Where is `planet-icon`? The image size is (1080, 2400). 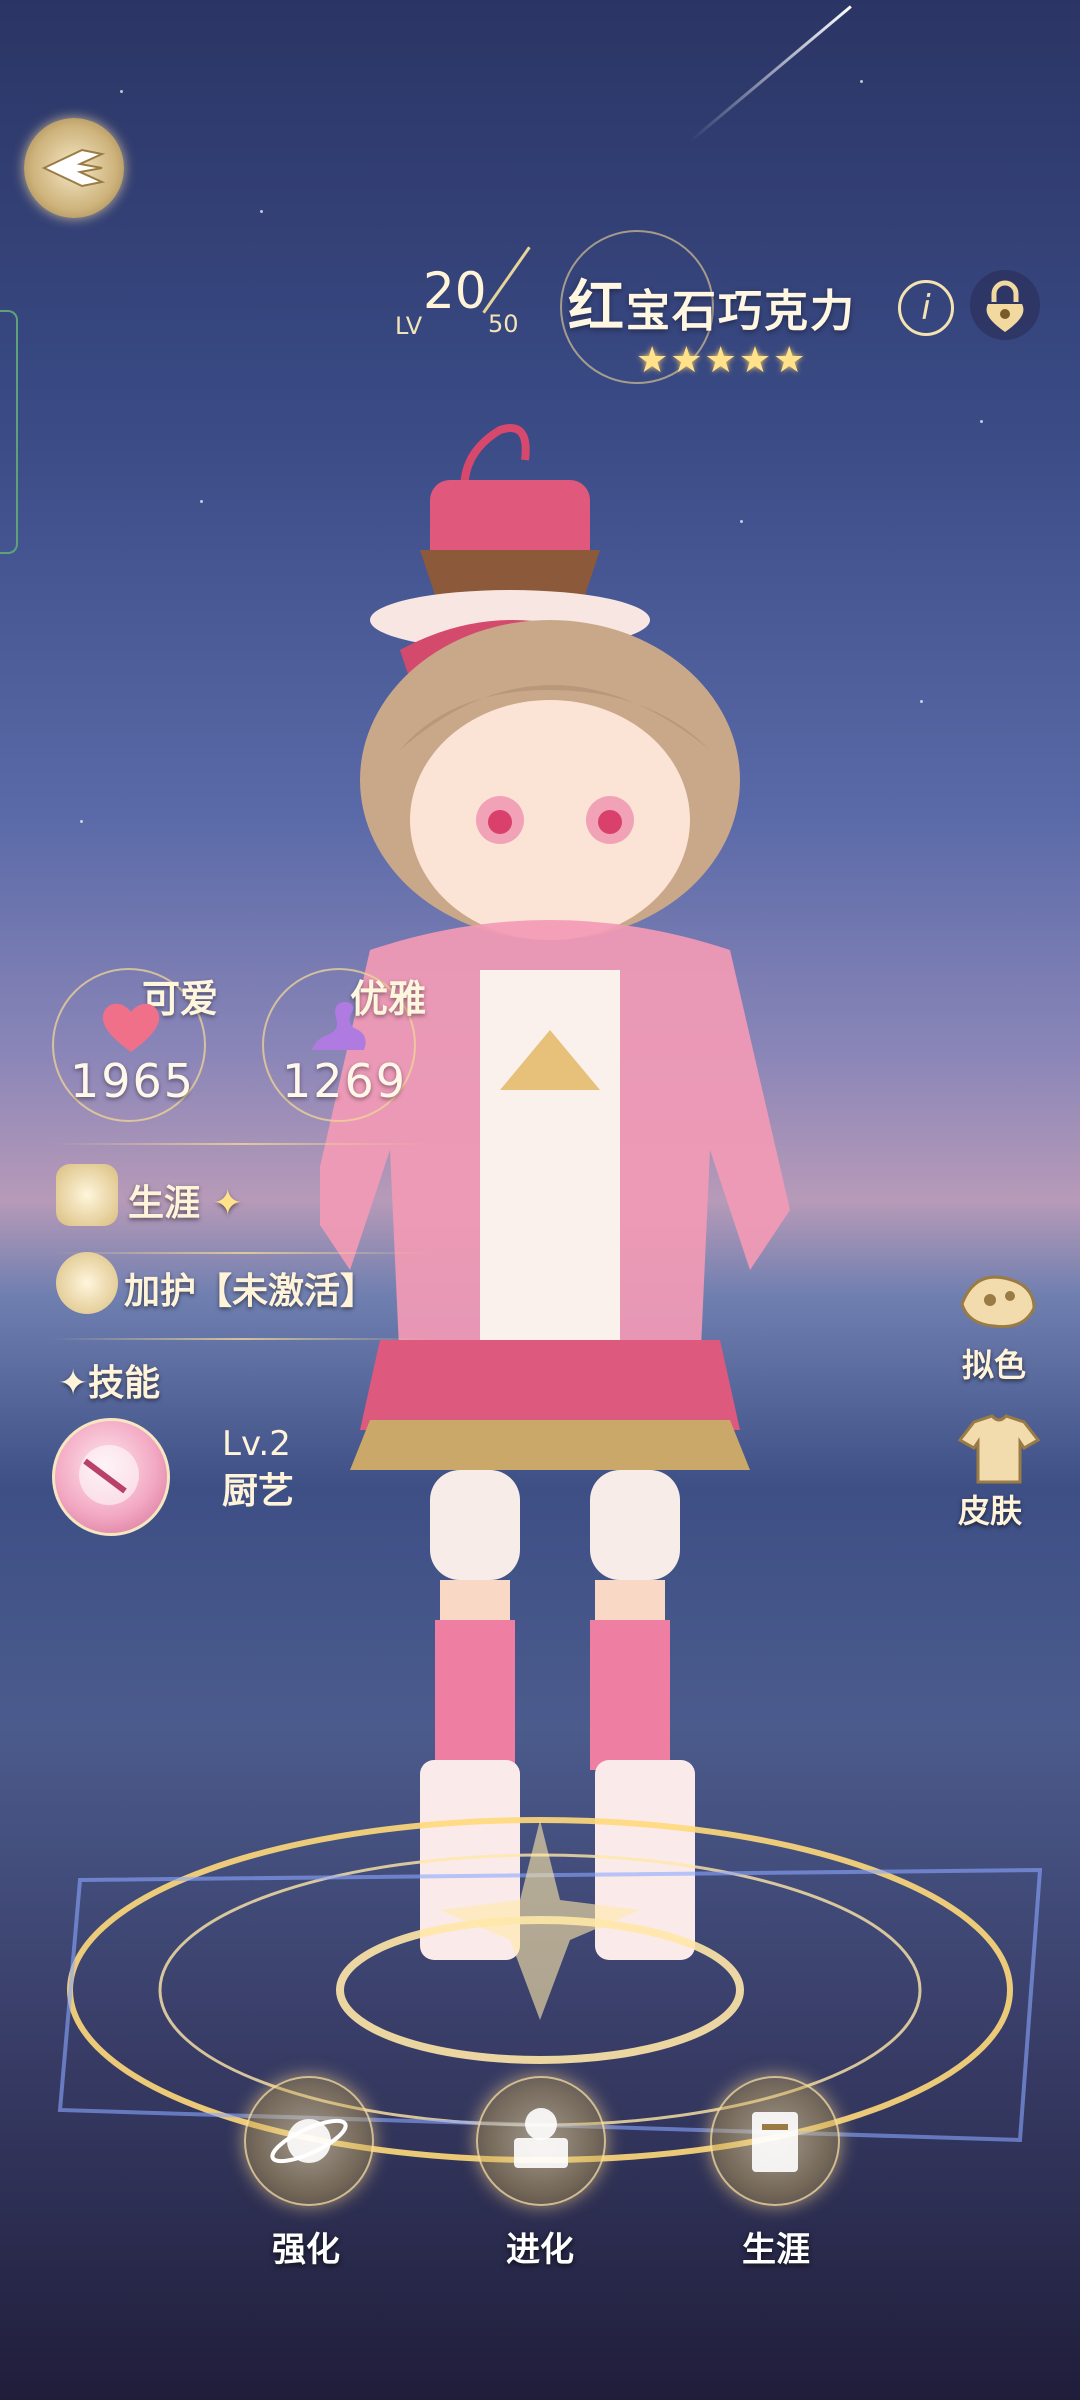
planet-icon is located at coordinates (309, 2141).